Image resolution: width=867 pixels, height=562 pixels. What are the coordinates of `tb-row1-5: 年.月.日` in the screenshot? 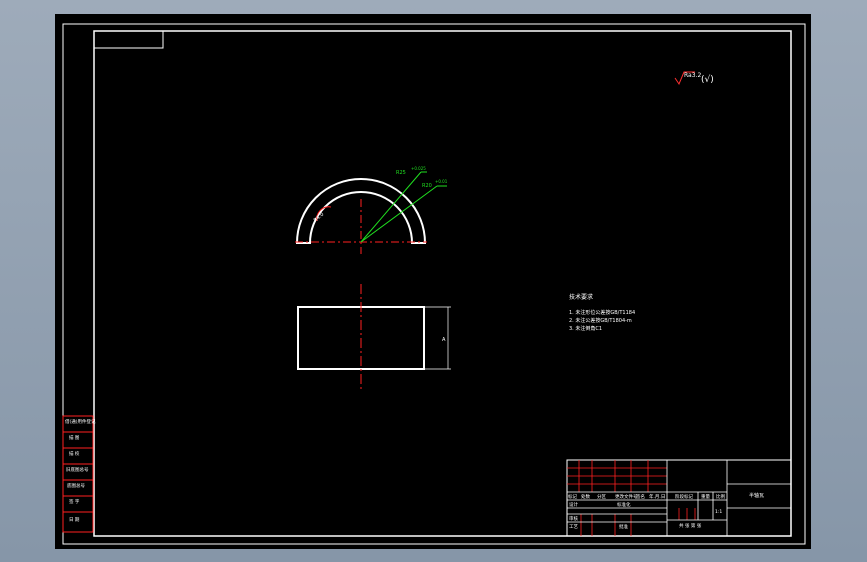 It's located at (657, 496).